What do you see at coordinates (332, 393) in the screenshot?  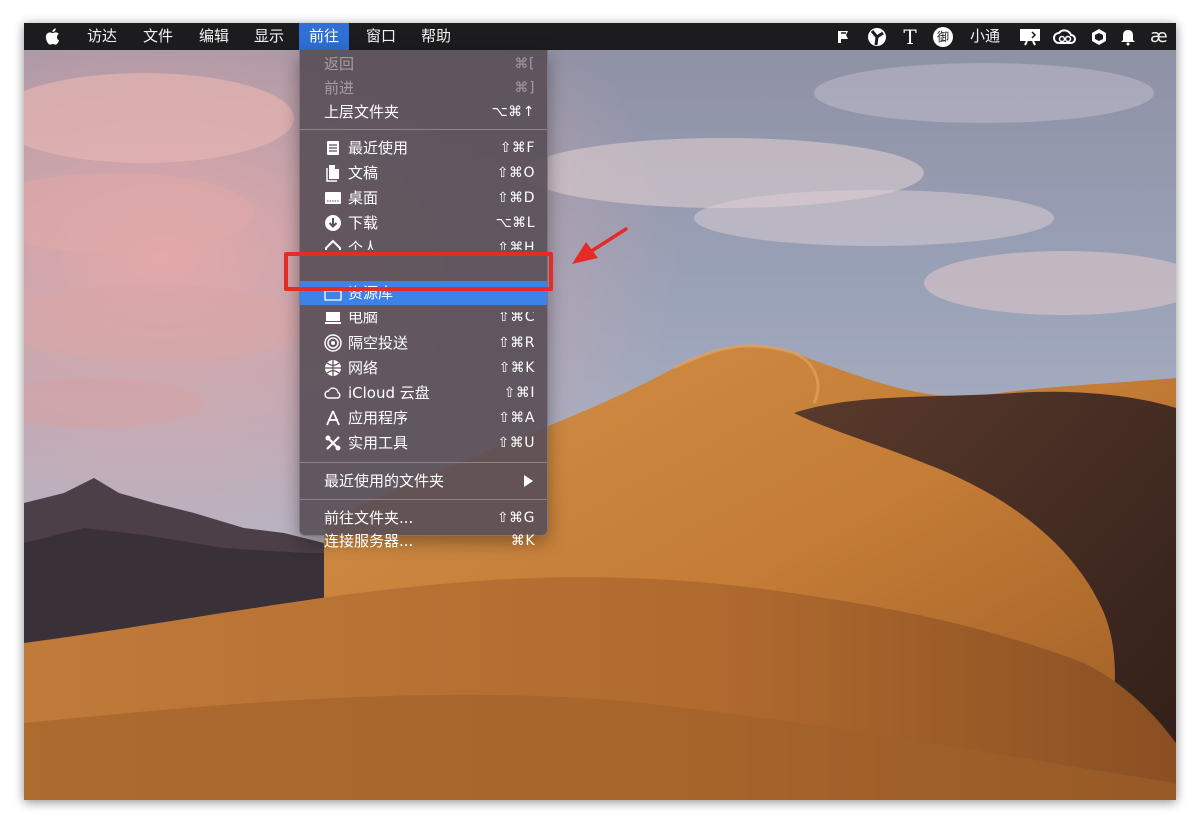 I see `cloud-icon` at bounding box center [332, 393].